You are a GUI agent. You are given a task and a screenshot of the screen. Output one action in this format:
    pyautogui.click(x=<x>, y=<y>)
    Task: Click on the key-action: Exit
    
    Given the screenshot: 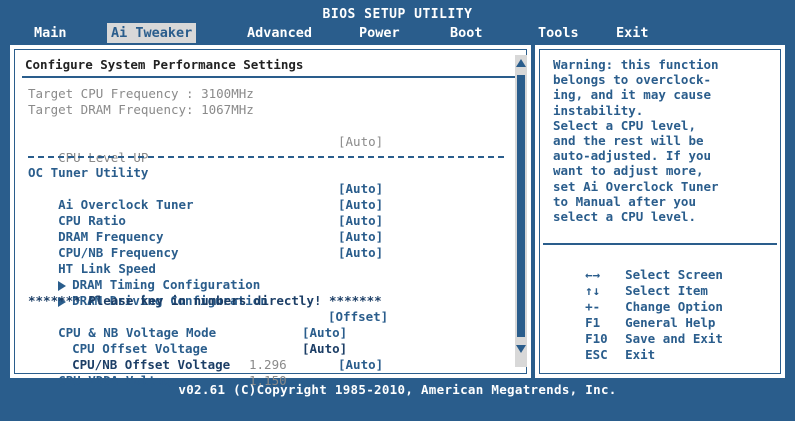 What is the action you would take?
    pyautogui.click(x=640, y=354)
    